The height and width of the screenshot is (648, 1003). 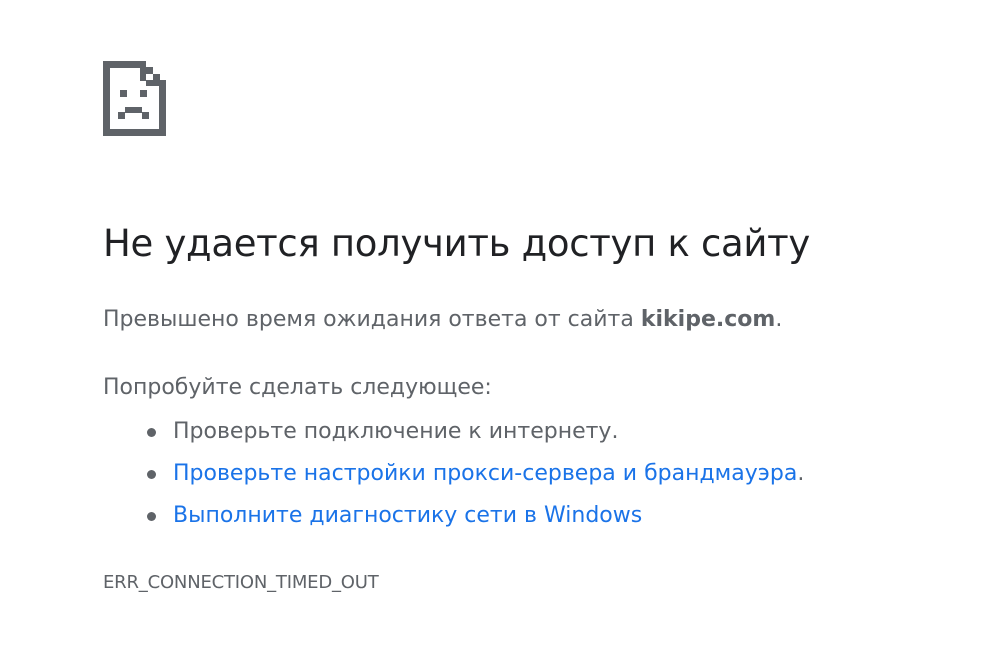 What do you see at coordinates (241, 582) in the screenshot?
I see `error-code: ERR_CONNECTION_TIMED_OUT` at bounding box center [241, 582].